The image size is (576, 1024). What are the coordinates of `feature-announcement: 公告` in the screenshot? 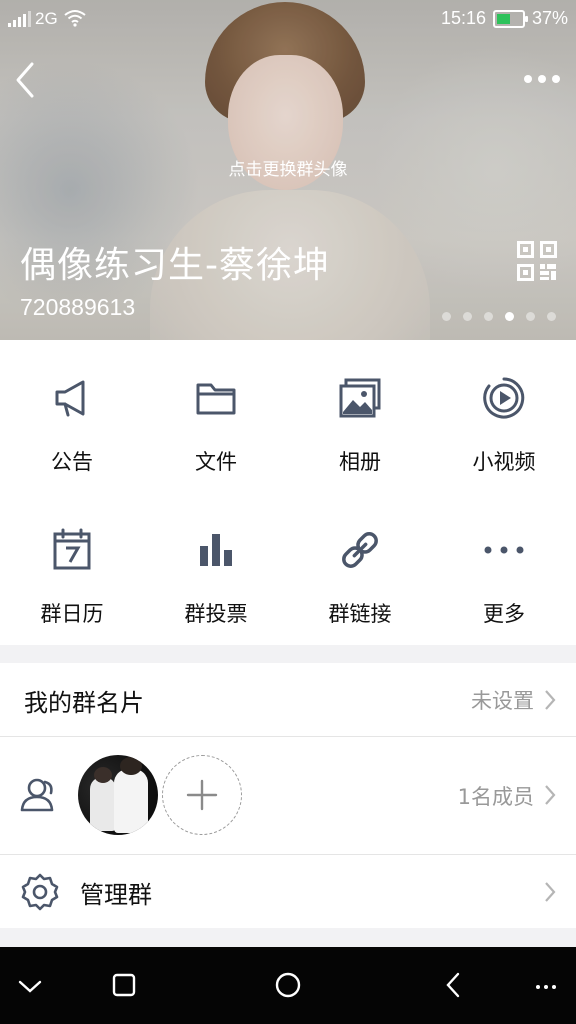 It's located at (72, 415).